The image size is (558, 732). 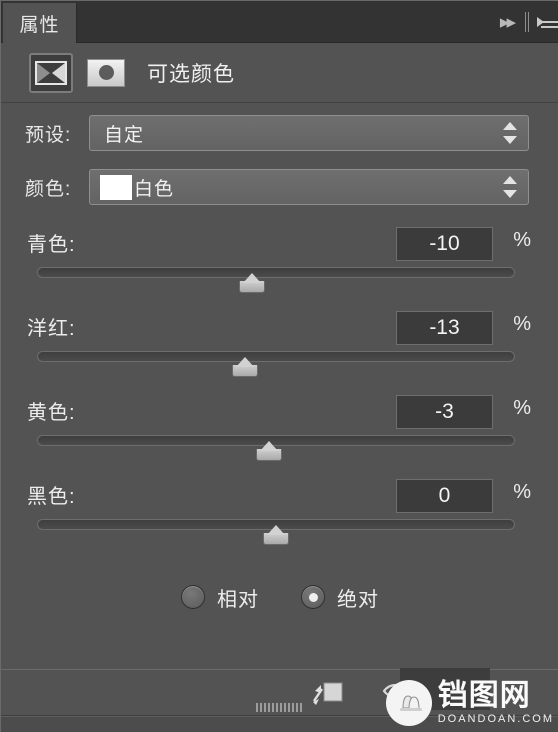 I want to click on slider-magenta-head: 洋红: -13 %, so click(x=279, y=326).